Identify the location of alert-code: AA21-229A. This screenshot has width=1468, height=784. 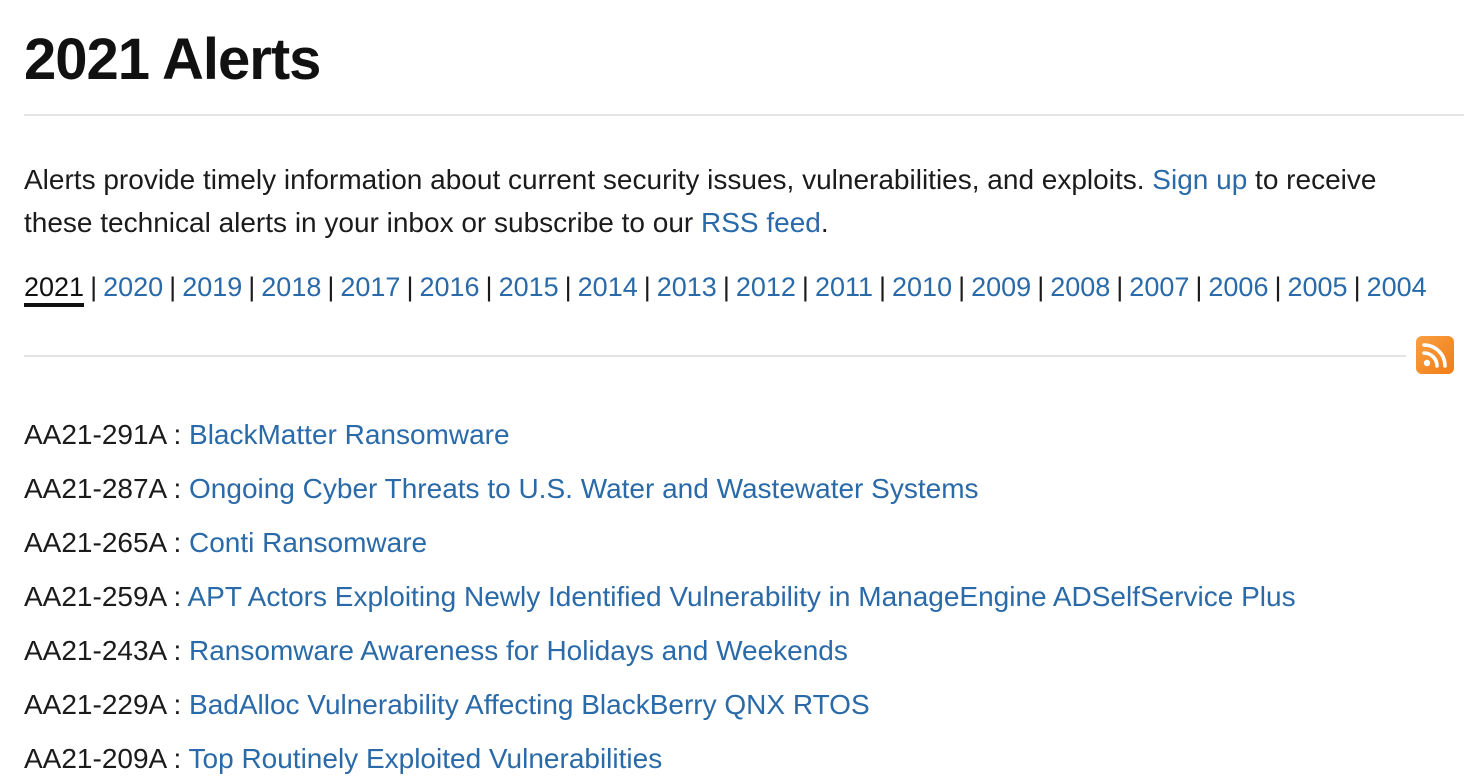
(95, 704).